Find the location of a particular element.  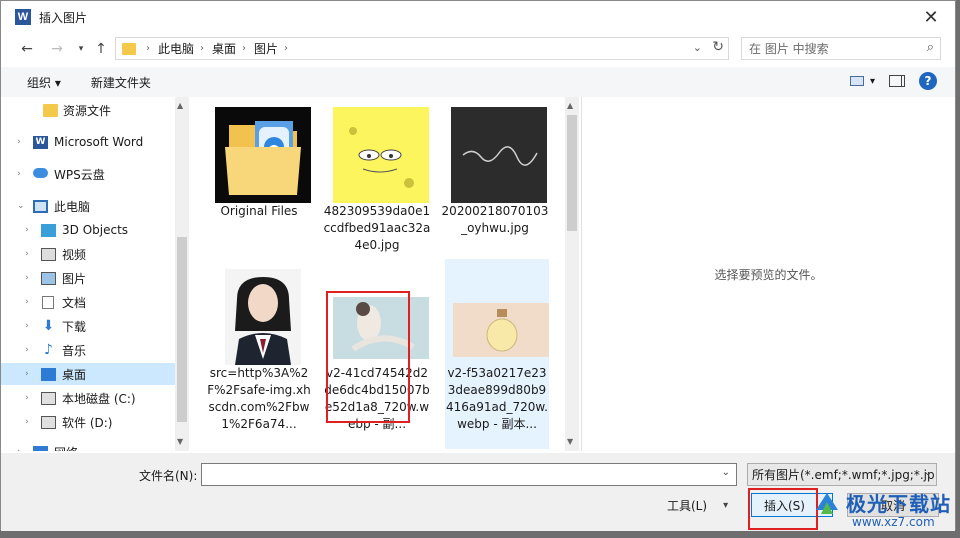

sidebar-item-microsoft-word: › W Microsoft Word is located at coordinates (88, 142).